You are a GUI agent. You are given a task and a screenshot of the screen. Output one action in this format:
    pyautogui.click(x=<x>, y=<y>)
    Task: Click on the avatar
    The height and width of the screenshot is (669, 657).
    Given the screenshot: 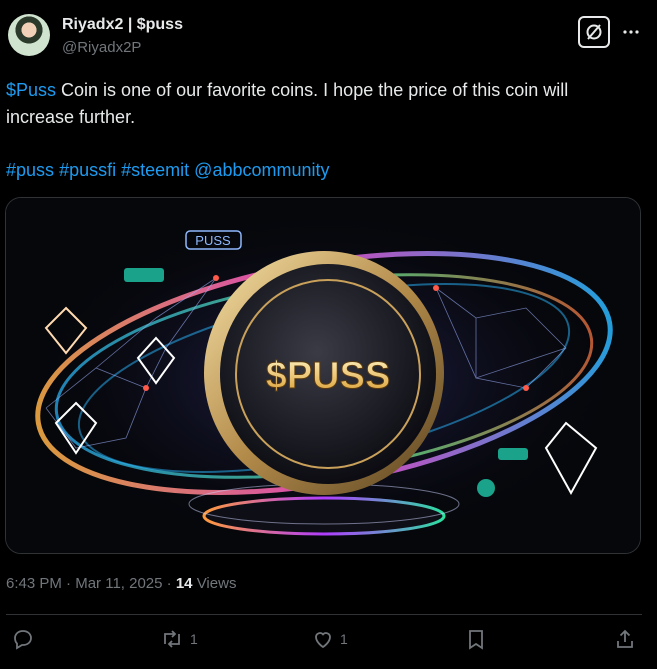 What is the action you would take?
    pyautogui.click(x=29, y=35)
    